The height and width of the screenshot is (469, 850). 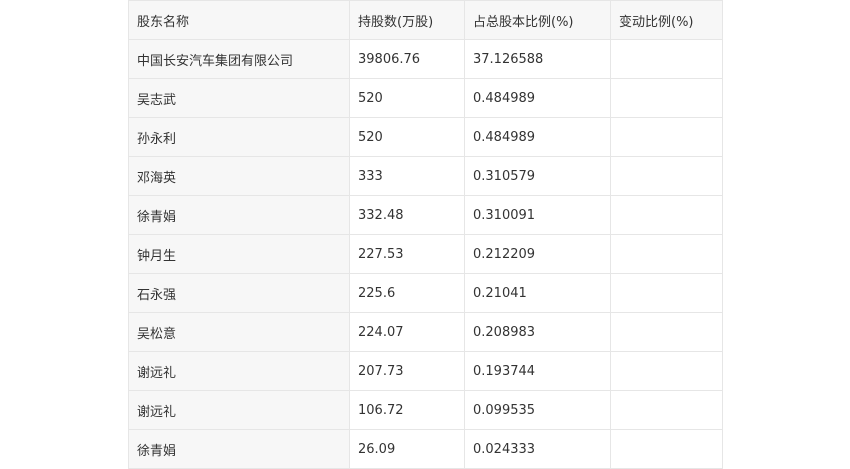 What do you see at coordinates (239, 137) in the screenshot?
I see `cell-name: 孙永利` at bounding box center [239, 137].